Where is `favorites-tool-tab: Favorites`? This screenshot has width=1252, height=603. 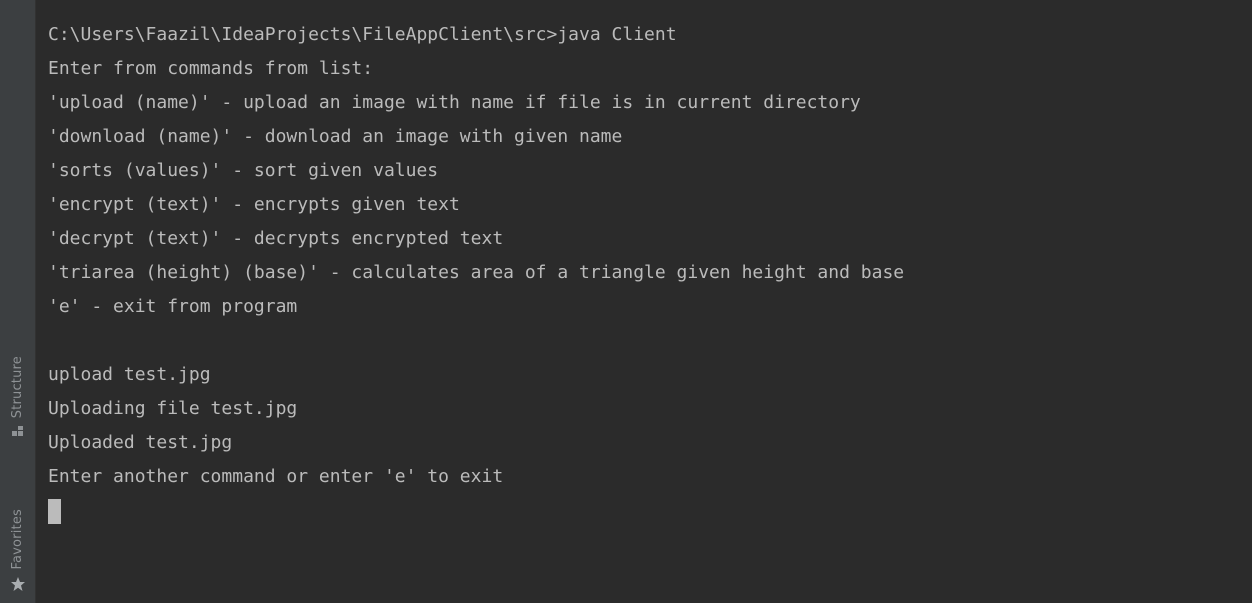
favorites-tool-tab: Favorites is located at coordinates (17, 521).